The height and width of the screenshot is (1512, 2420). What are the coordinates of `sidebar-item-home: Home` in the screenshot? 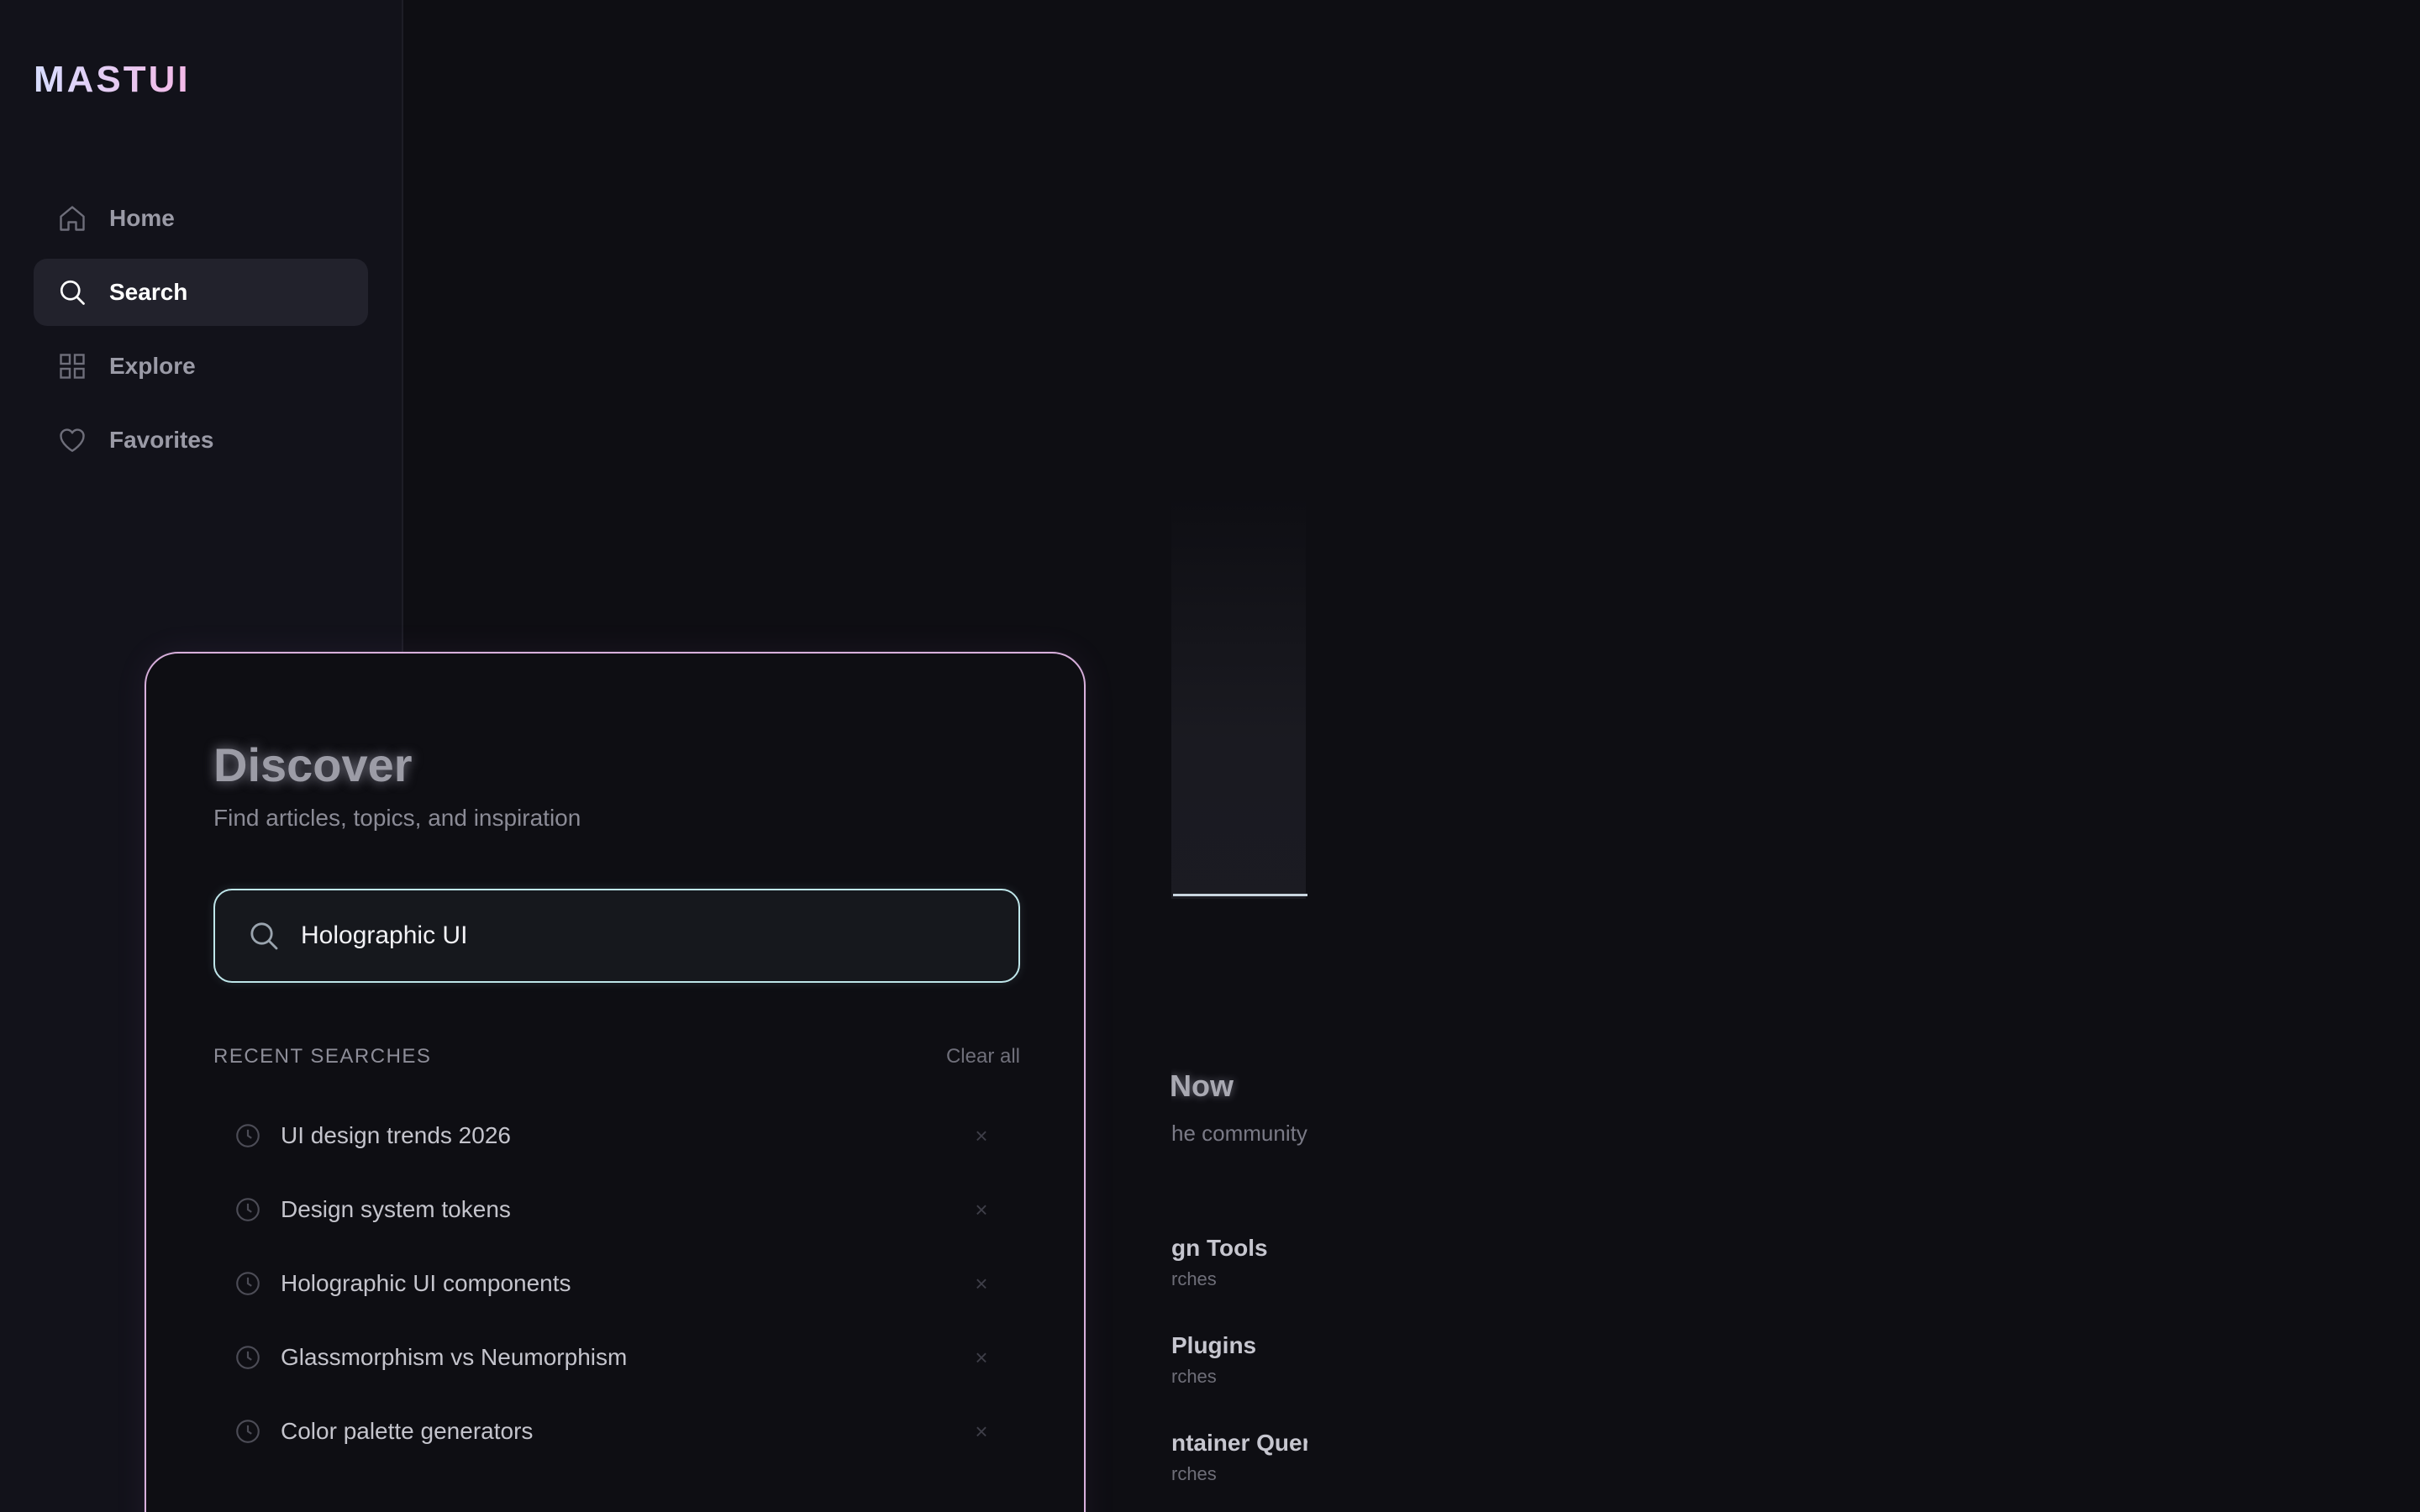 It's located at (201, 218).